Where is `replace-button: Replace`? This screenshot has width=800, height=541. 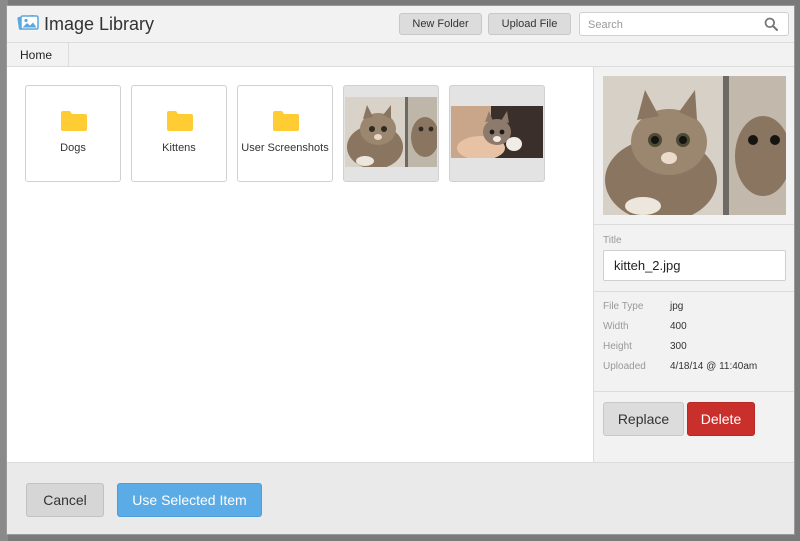 replace-button: Replace is located at coordinates (643, 419).